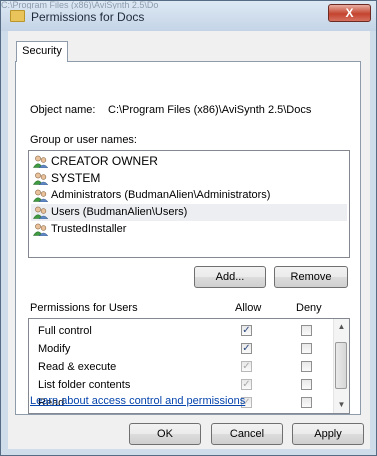 The image size is (377, 456). I want to click on list-item: SYSTEM, so click(189, 178).